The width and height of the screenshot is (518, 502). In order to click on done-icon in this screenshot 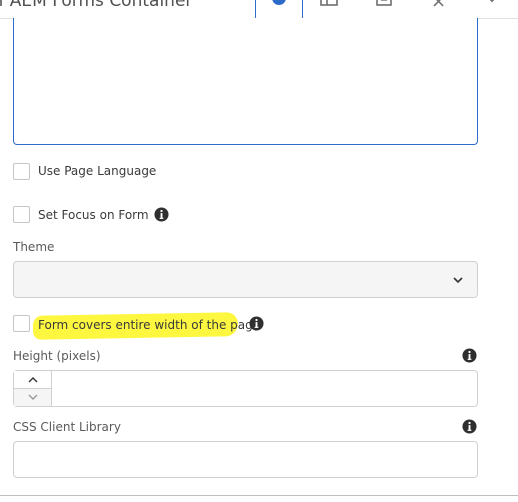, I will do `click(493, 3)`.